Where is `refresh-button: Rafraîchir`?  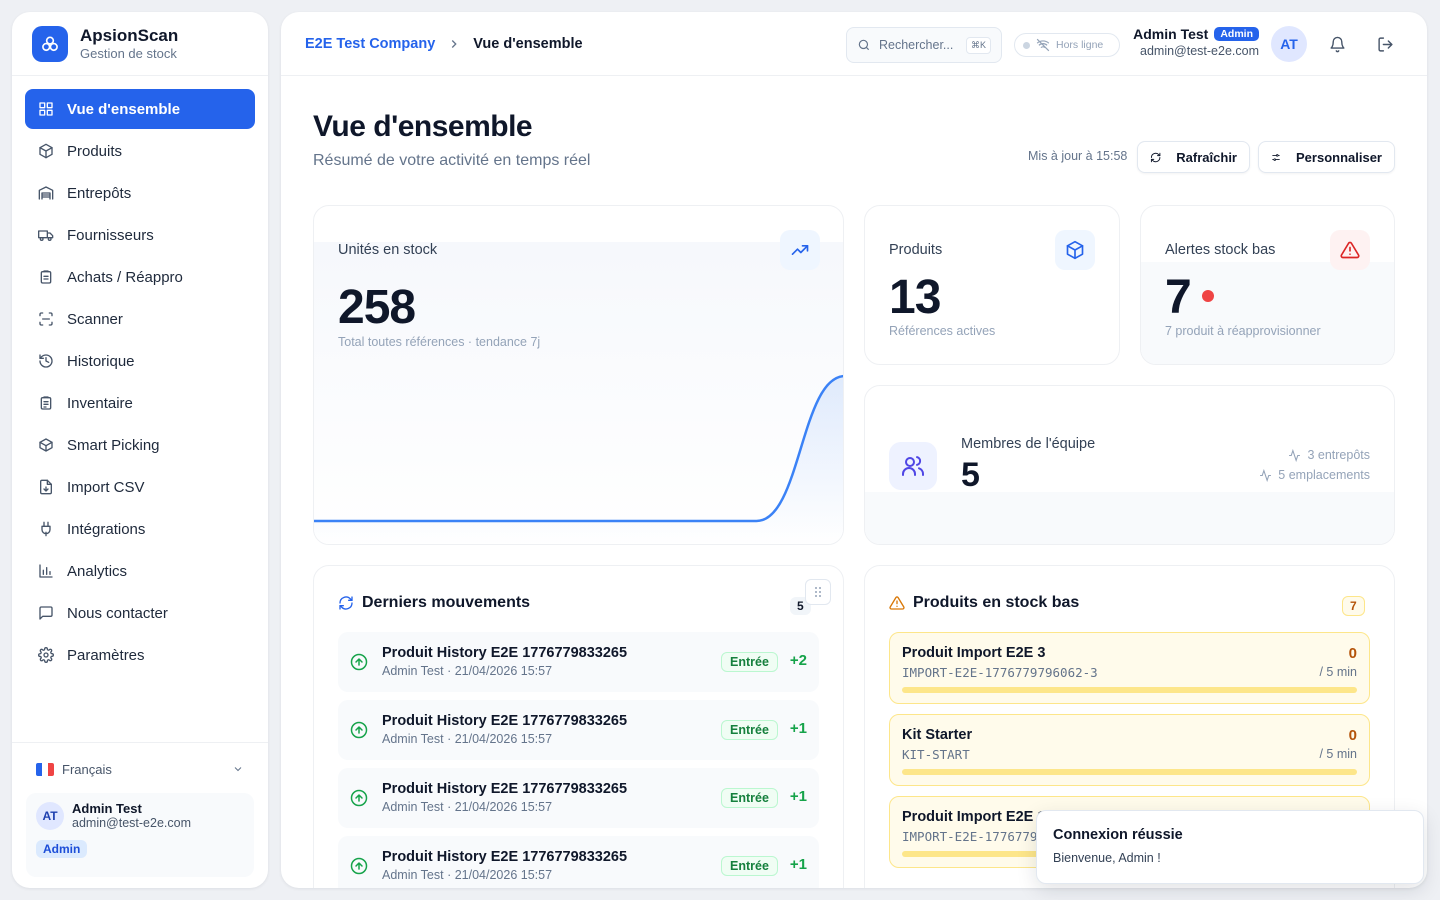
refresh-button: Rafraîchir is located at coordinates (1193, 157).